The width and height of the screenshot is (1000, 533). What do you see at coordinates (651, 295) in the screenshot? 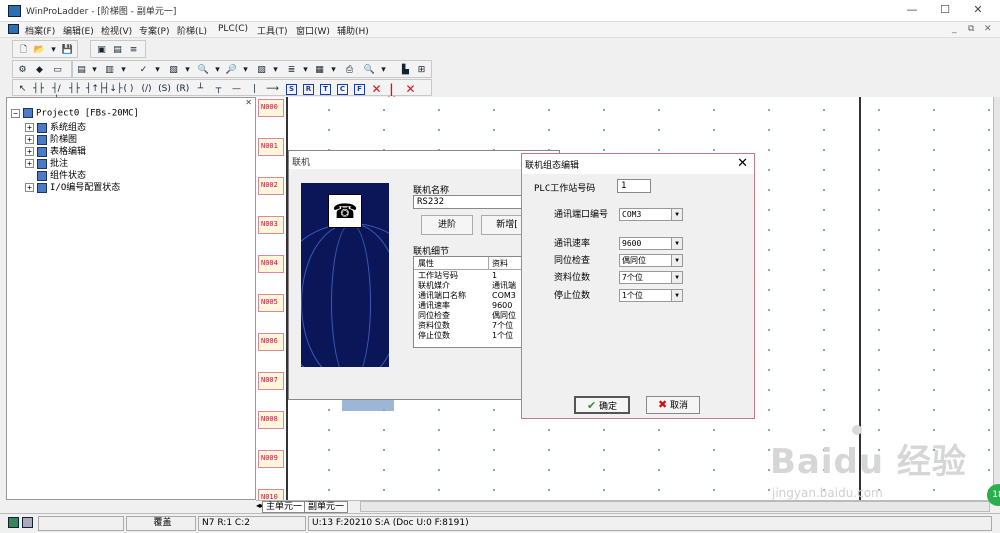
I see `stop-bits-select: 1个位 ▼` at bounding box center [651, 295].